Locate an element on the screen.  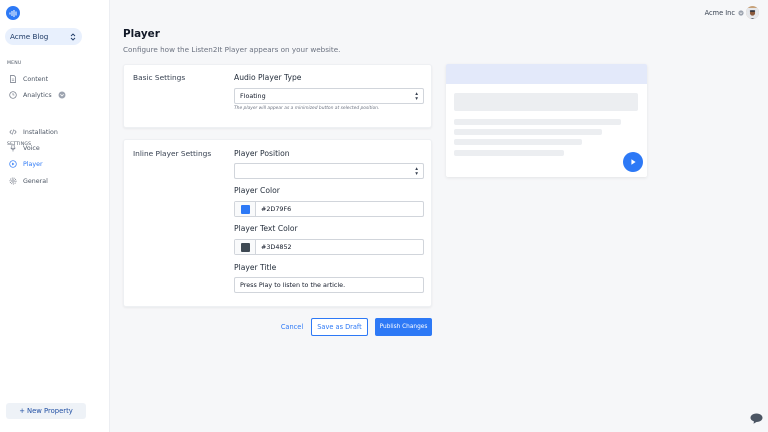
property-select: Acme Blog is located at coordinates (43, 36).